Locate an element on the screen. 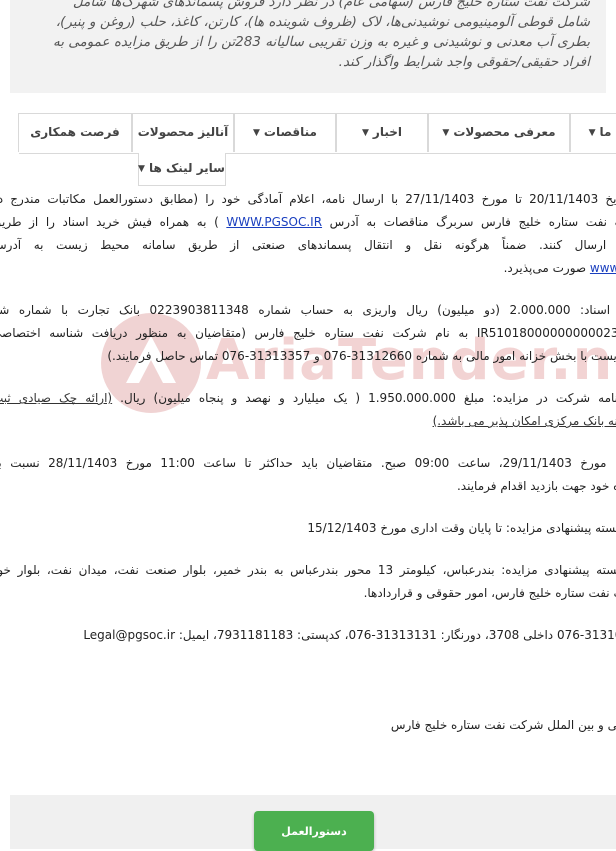  nav-item-more-links: سایر لینک ها▼ is located at coordinates (182, 169).